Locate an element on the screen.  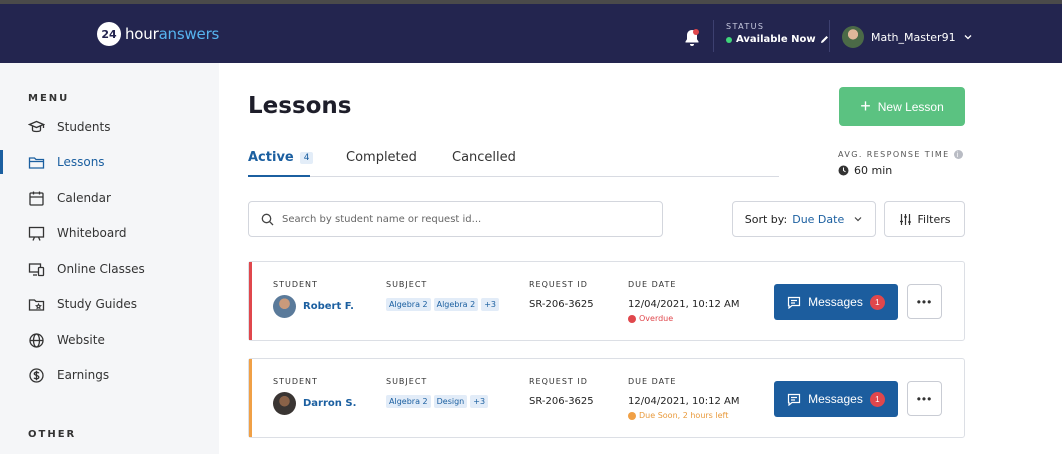
status-value: Available Now is located at coordinates (776, 39).